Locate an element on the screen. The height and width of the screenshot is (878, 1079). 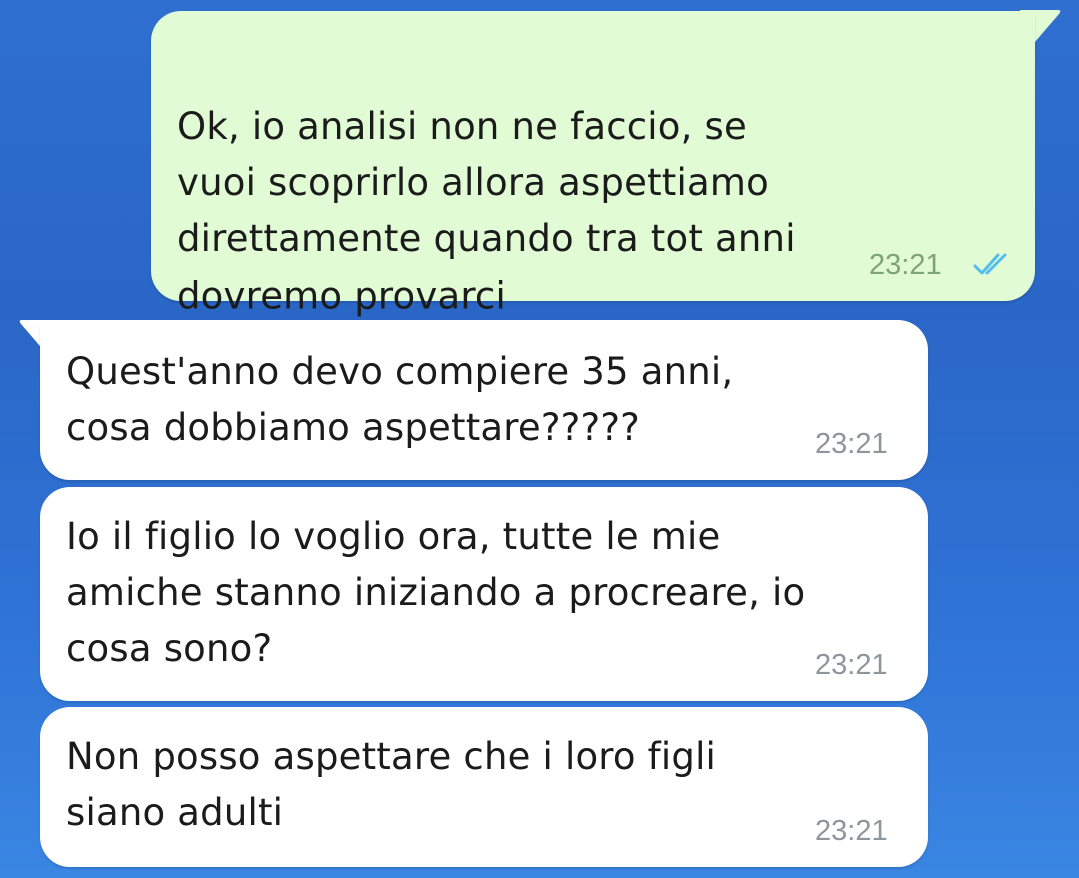
winking-face-icon is located at coordinates (545, 321).